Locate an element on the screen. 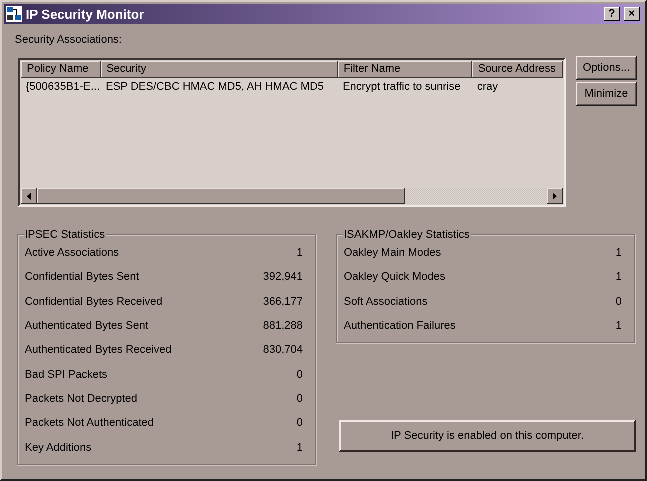  stat-value: 366,177 is located at coordinates (283, 302).